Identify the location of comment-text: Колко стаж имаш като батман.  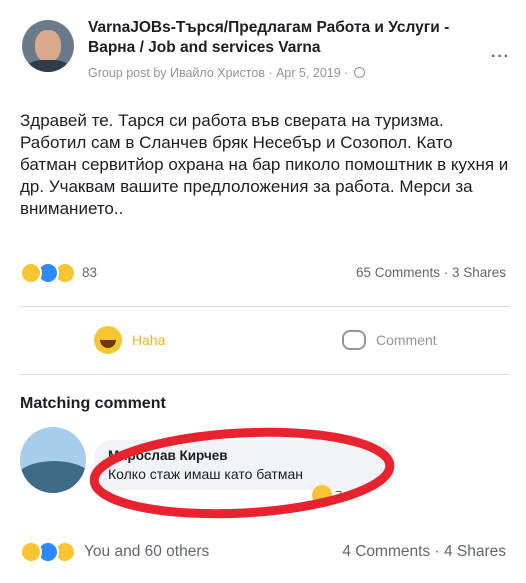
(205, 474).